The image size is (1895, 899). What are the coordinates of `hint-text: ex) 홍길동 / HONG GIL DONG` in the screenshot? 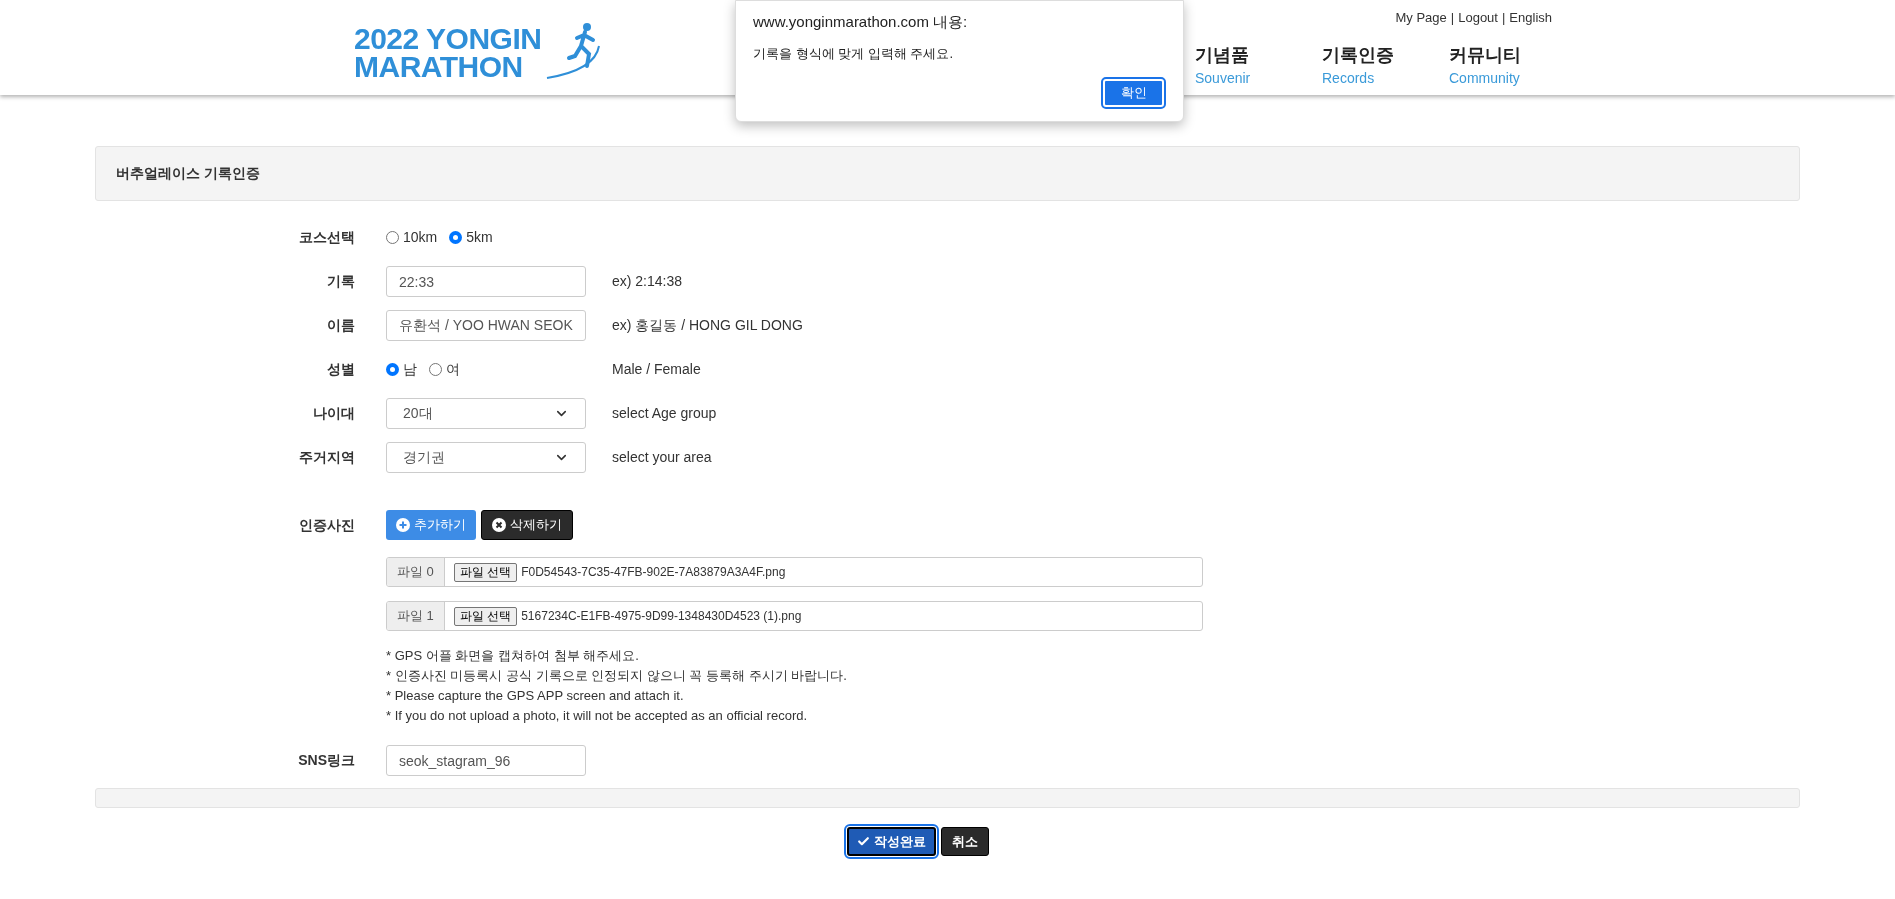 It's located at (707, 325).